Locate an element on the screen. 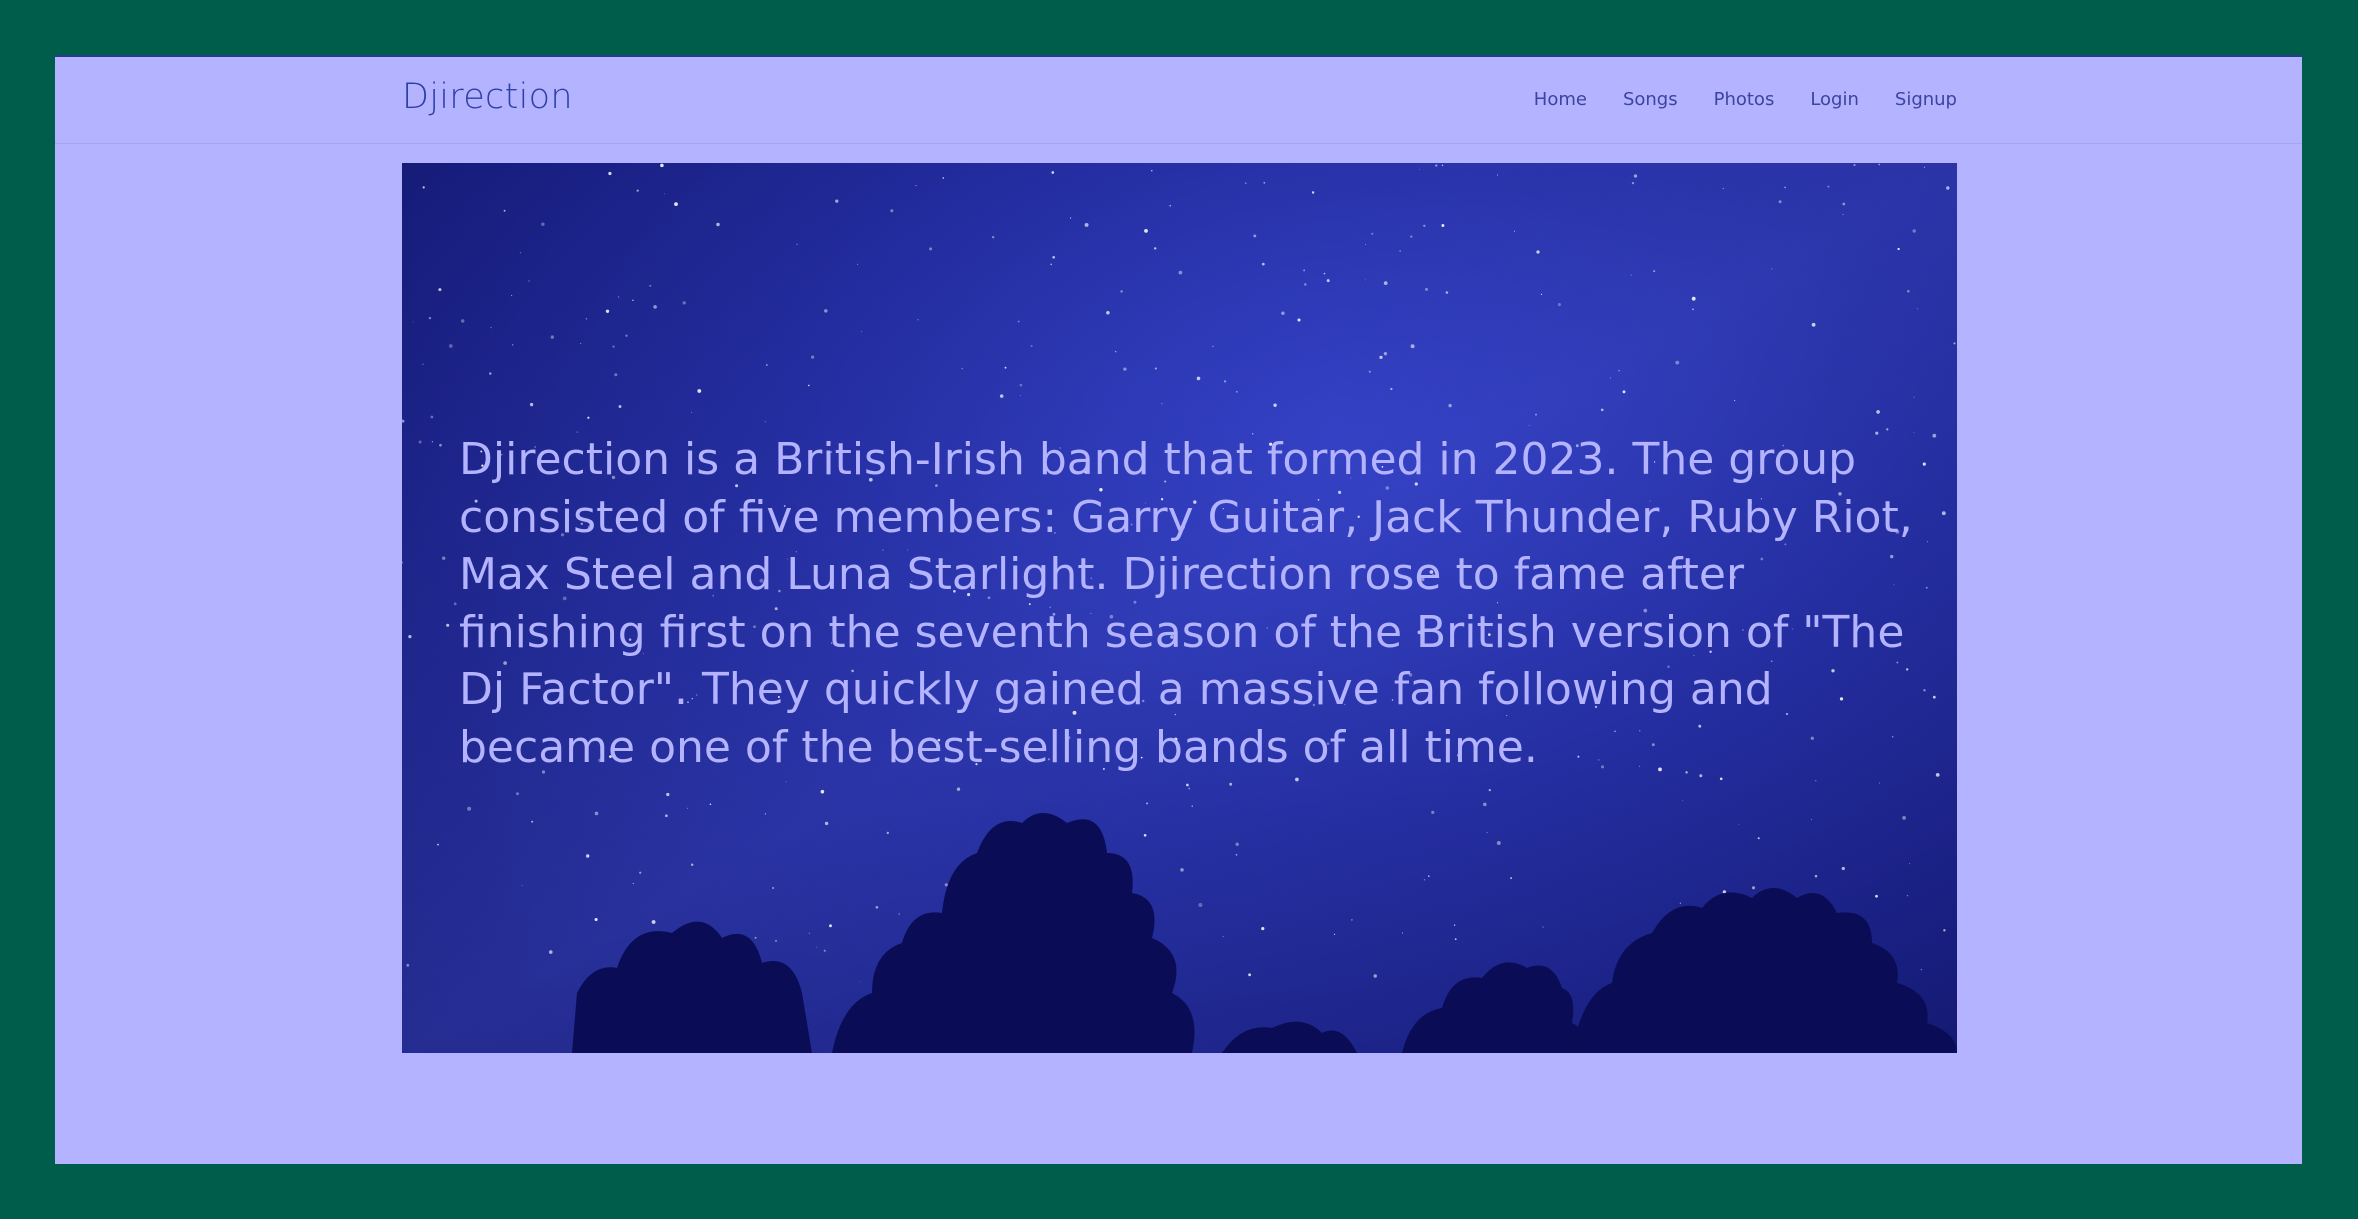 The height and width of the screenshot is (1219, 2358). nav-link-signup: Signup is located at coordinates (1926, 99).